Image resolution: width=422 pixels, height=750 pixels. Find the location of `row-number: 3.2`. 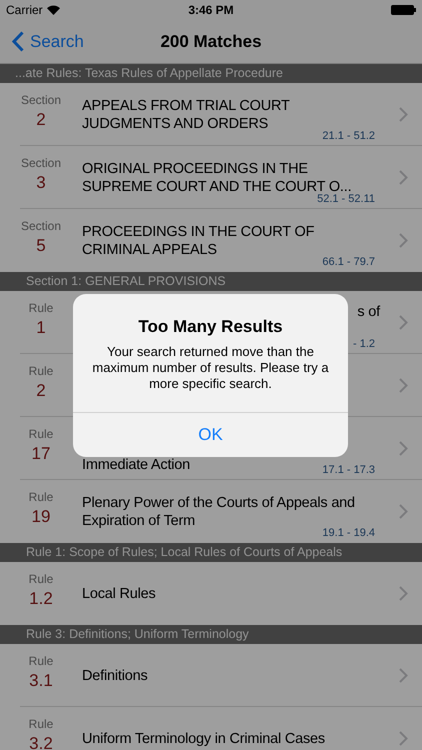

row-number: 3.2 is located at coordinates (41, 741).